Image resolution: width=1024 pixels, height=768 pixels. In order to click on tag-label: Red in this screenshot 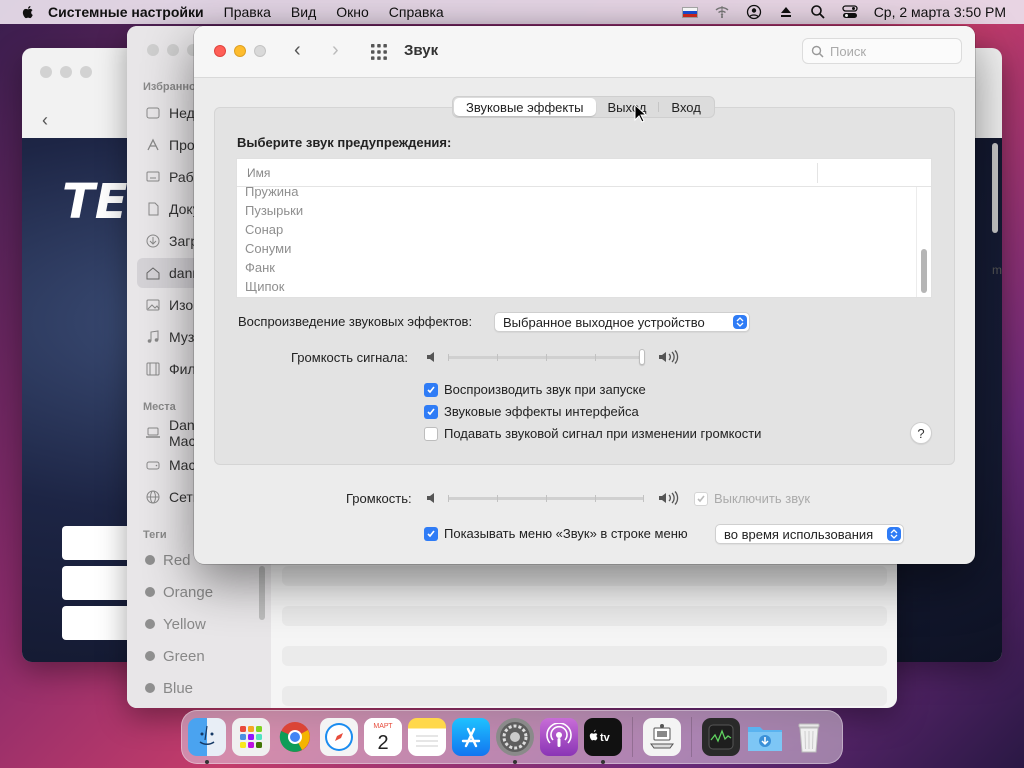, I will do `click(177, 560)`.